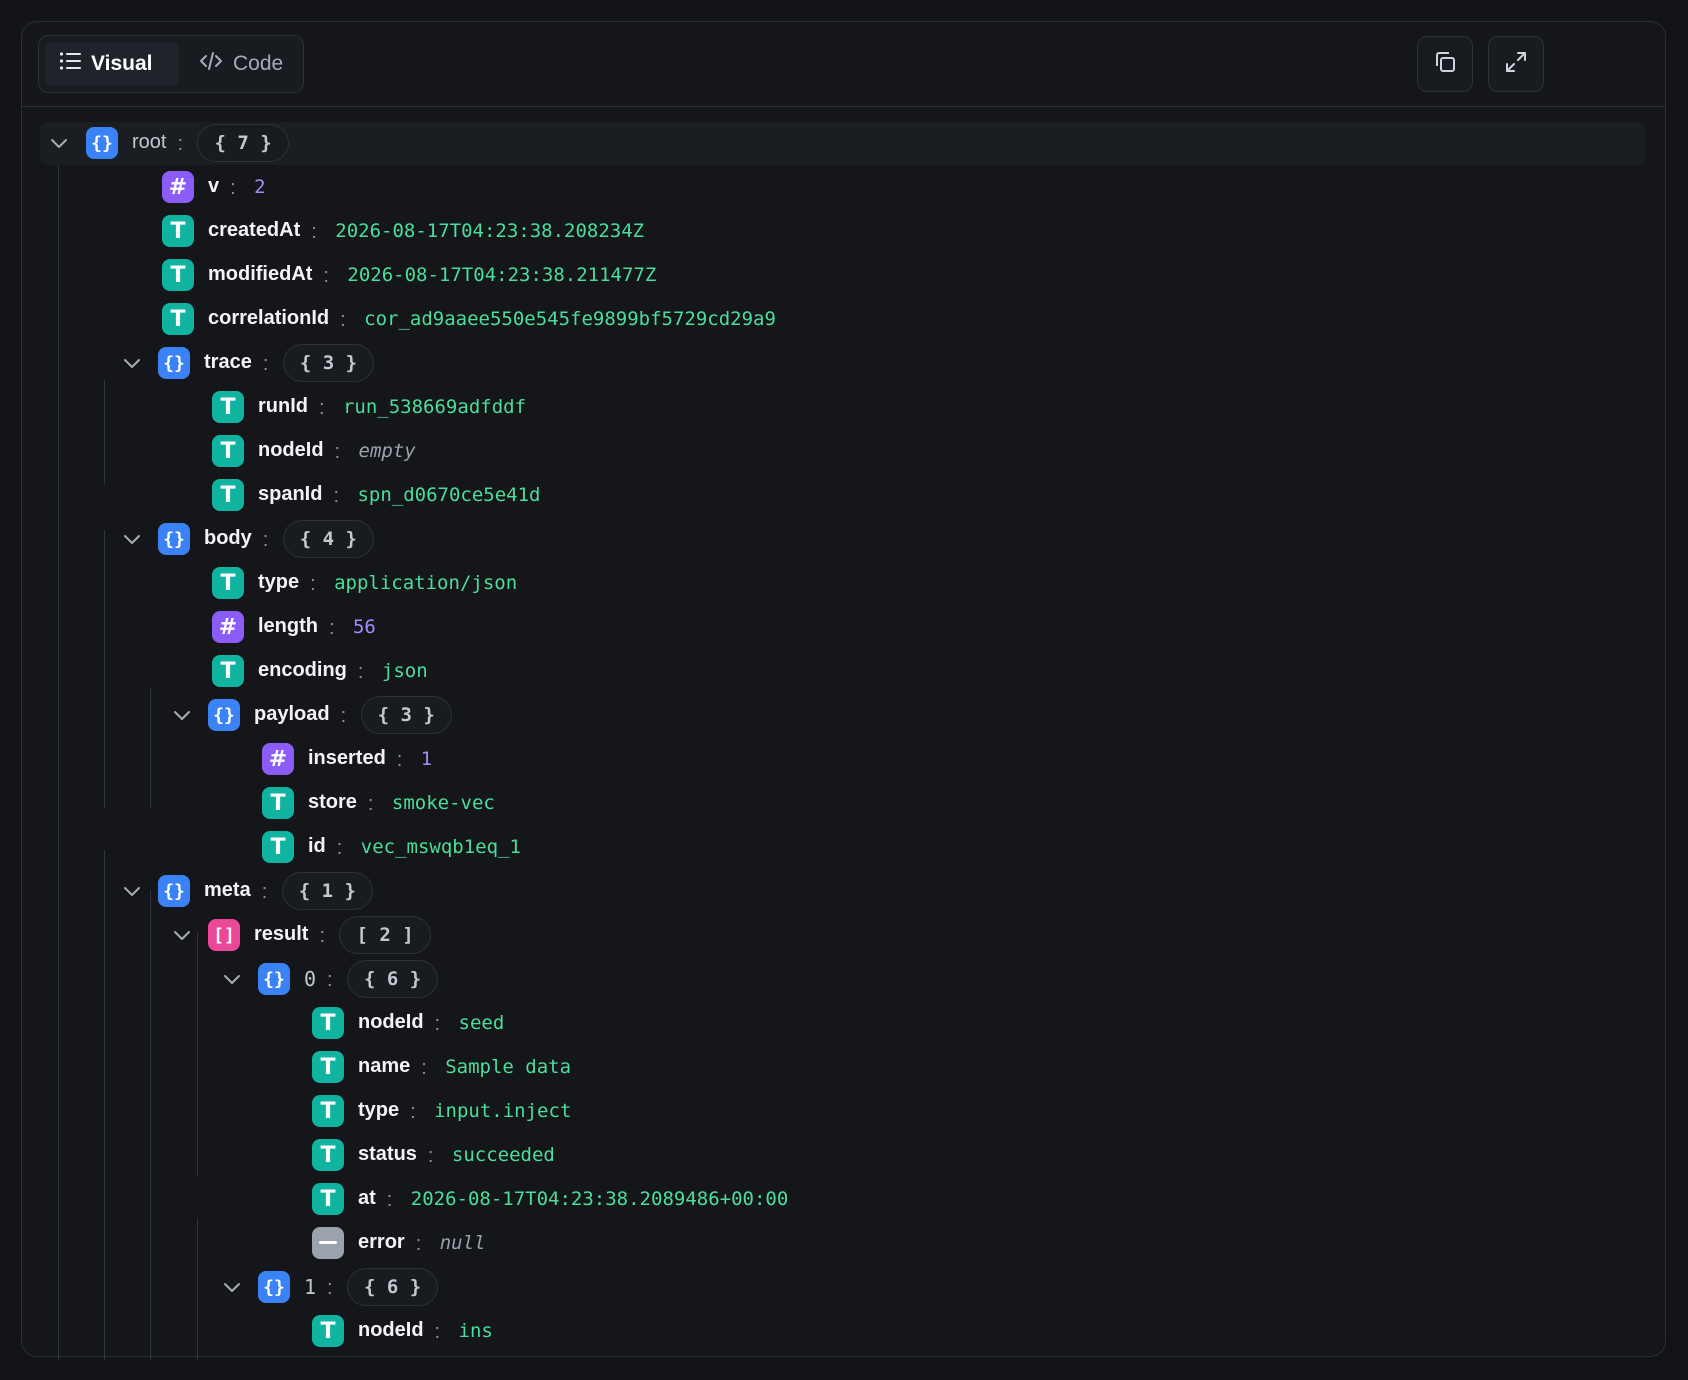  What do you see at coordinates (502, 275) in the screenshot?
I see `value-text: 2026-08-17T04:23:38.211477Z` at bounding box center [502, 275].